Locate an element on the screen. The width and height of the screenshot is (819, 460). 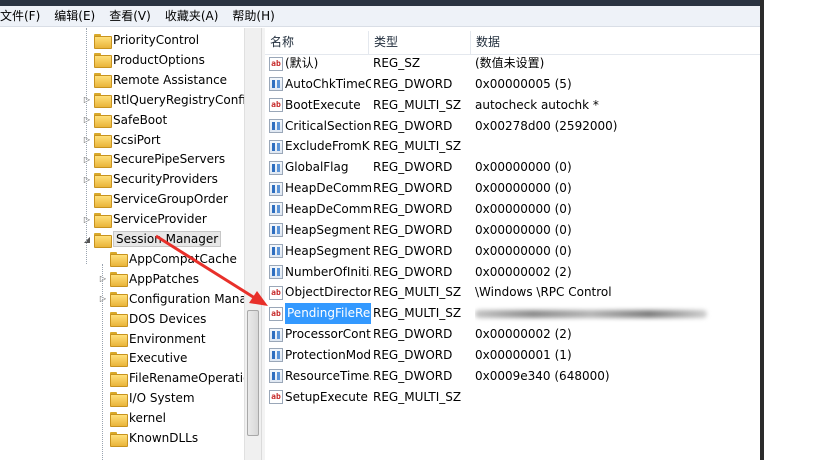
annotation-arrow is located at coordinates (211, 270).